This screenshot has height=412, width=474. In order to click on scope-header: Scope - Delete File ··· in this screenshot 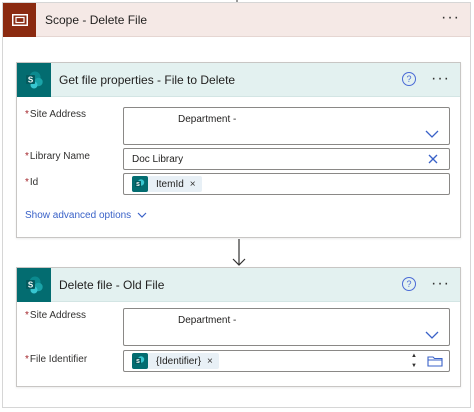, I will do `click(236, 20)`.